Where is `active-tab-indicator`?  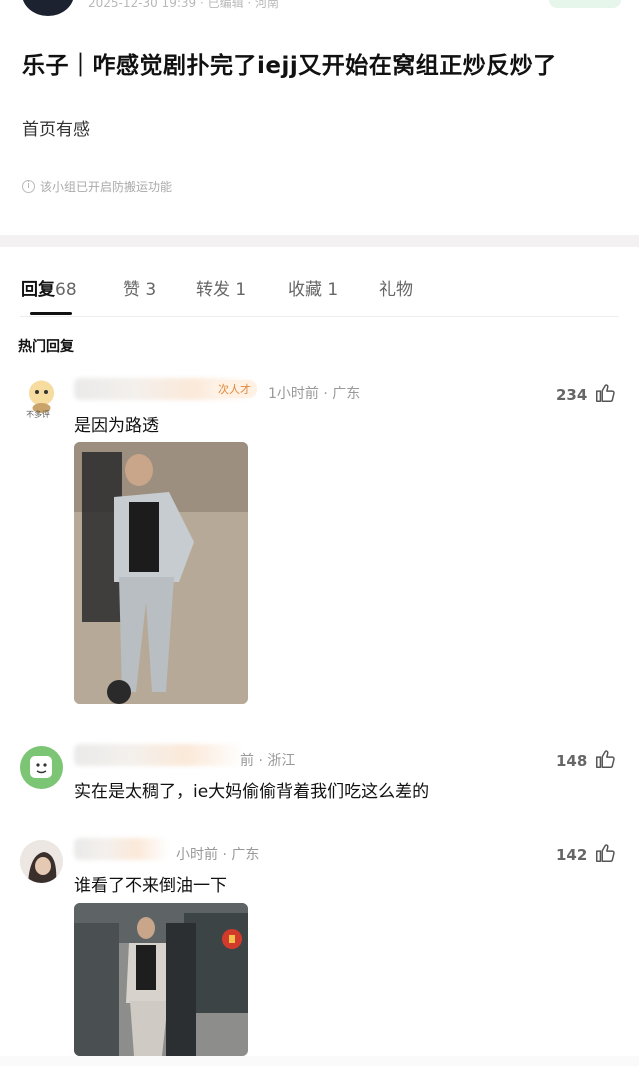
active-tab-indicator is located at coordinates (51, 313).